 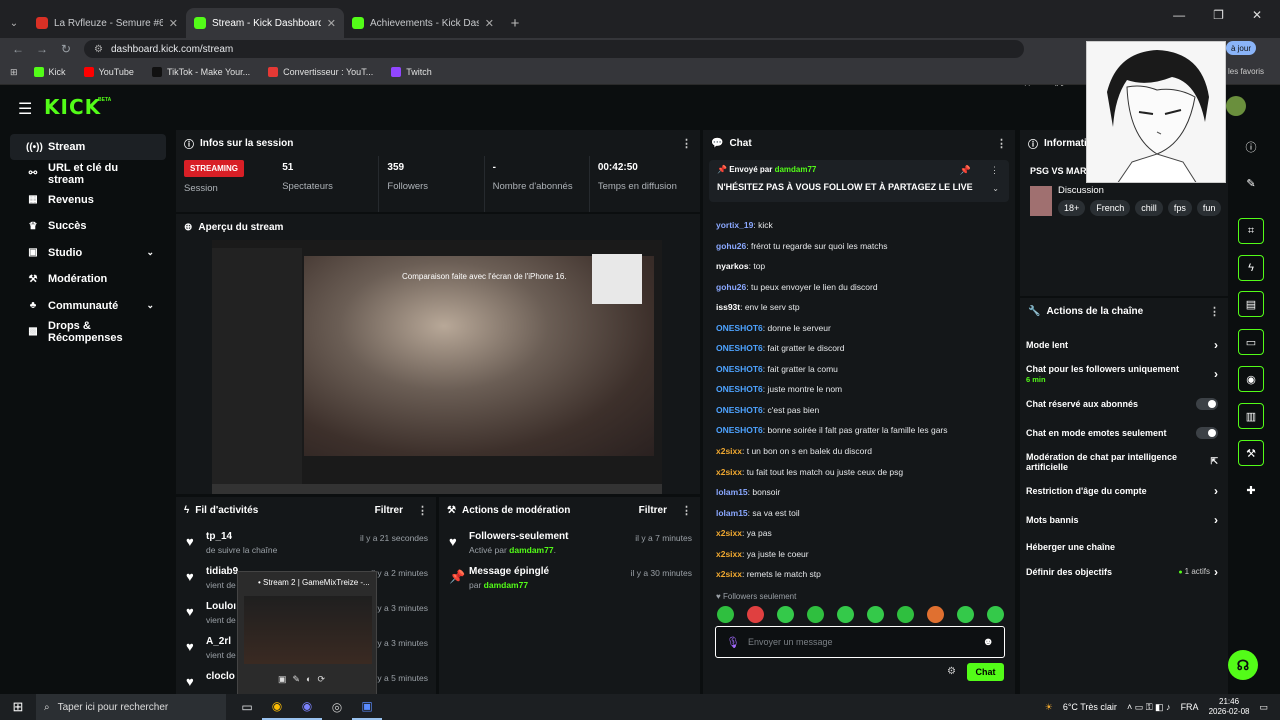 I want to click on chat-message: nyarkos: top, so click(x=861, y=271).